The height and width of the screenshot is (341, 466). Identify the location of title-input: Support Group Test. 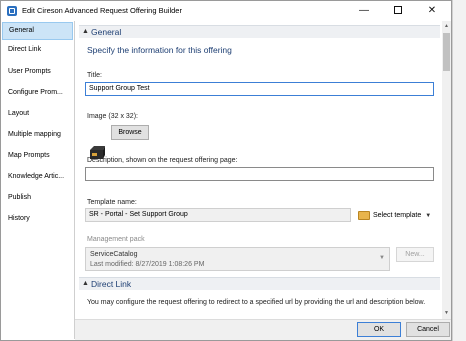
(259, 89).